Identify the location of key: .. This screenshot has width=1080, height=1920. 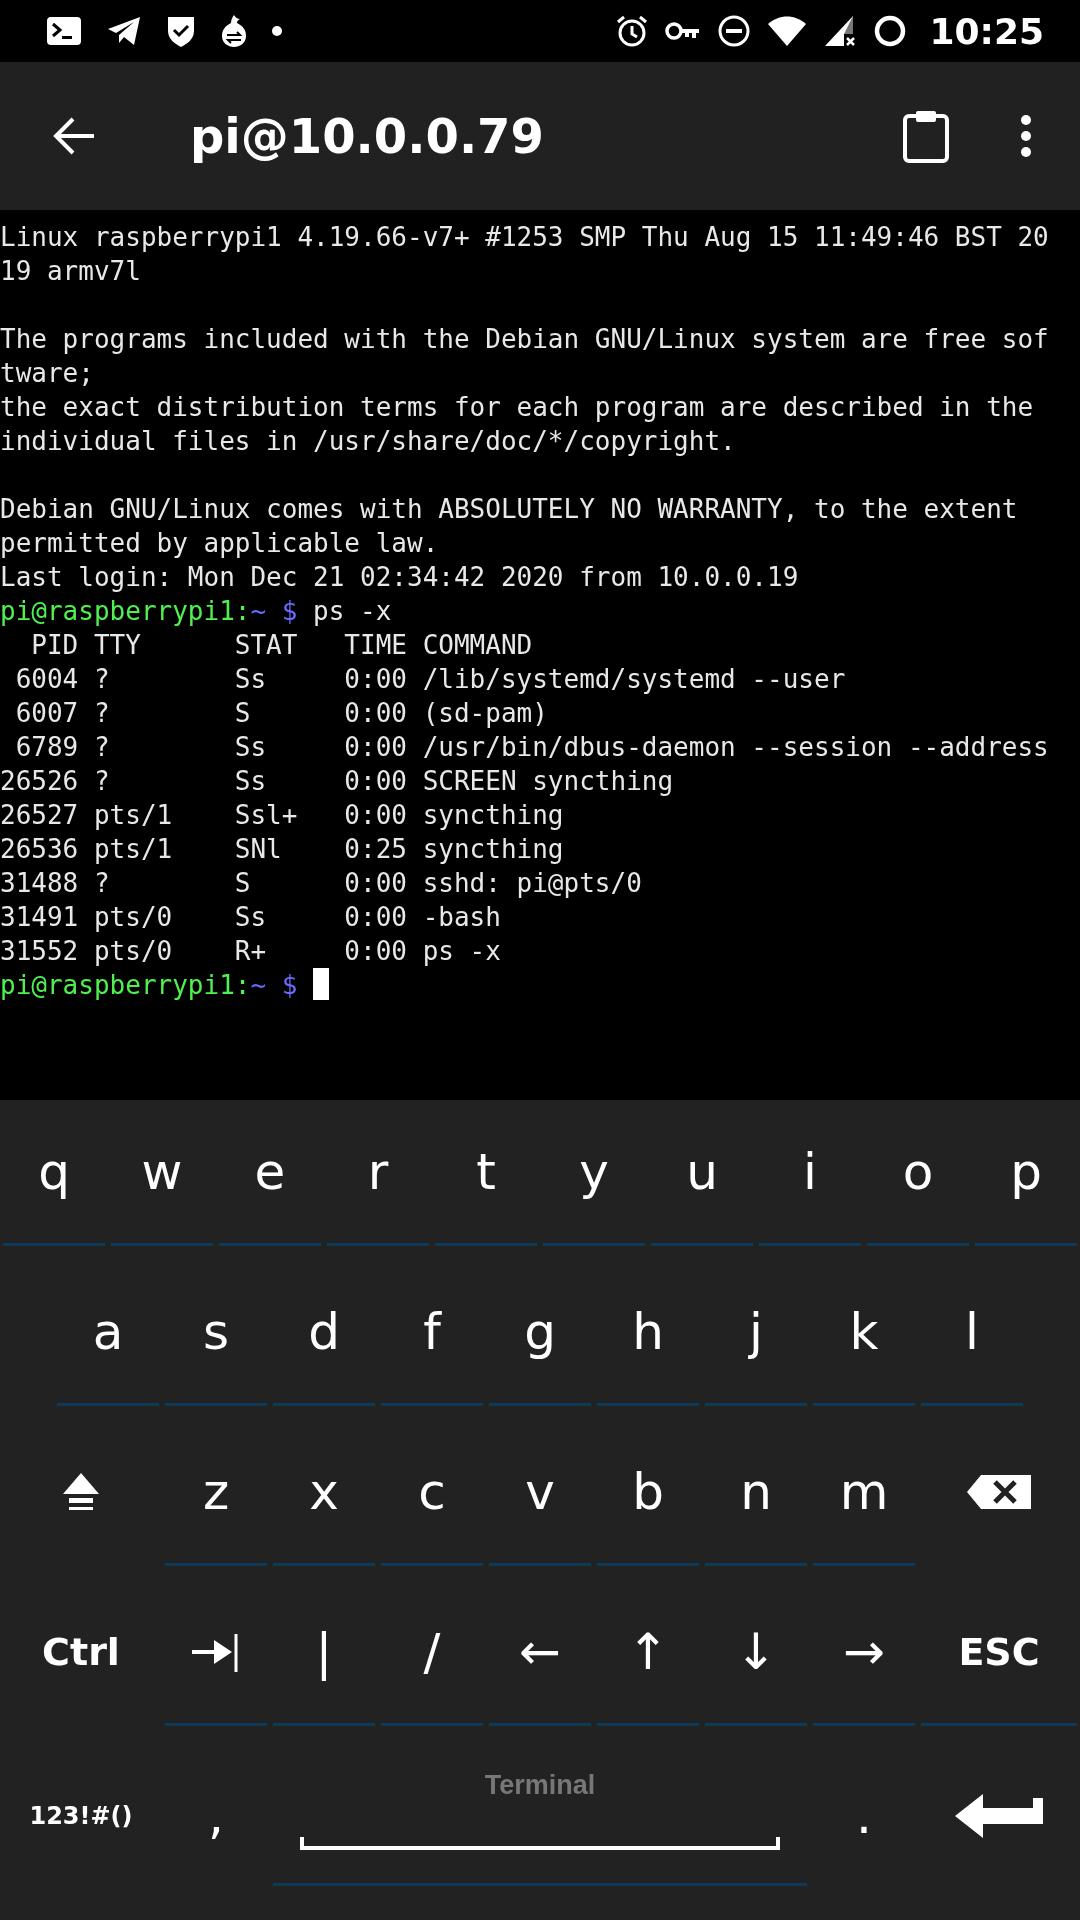
(864, 1823).